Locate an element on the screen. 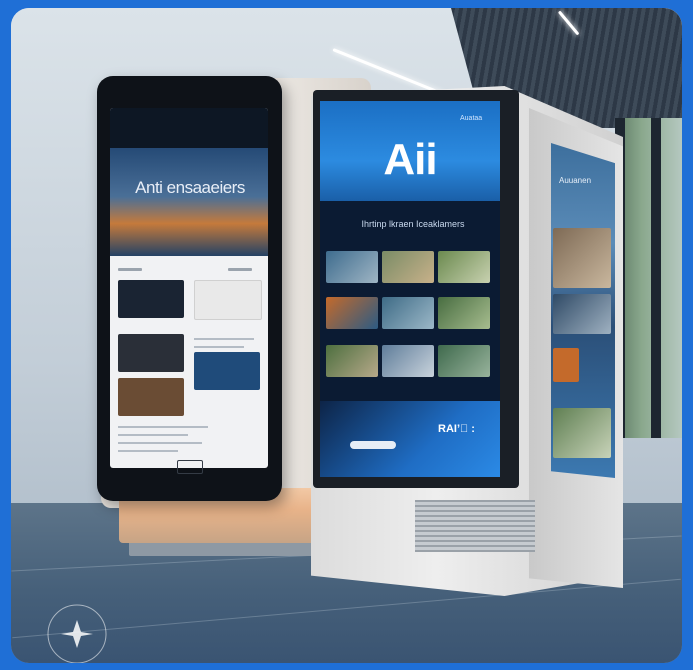 The width and height of the screenshot is (693, 670). ai-watermark-icon is located at coordinates (77, 633).